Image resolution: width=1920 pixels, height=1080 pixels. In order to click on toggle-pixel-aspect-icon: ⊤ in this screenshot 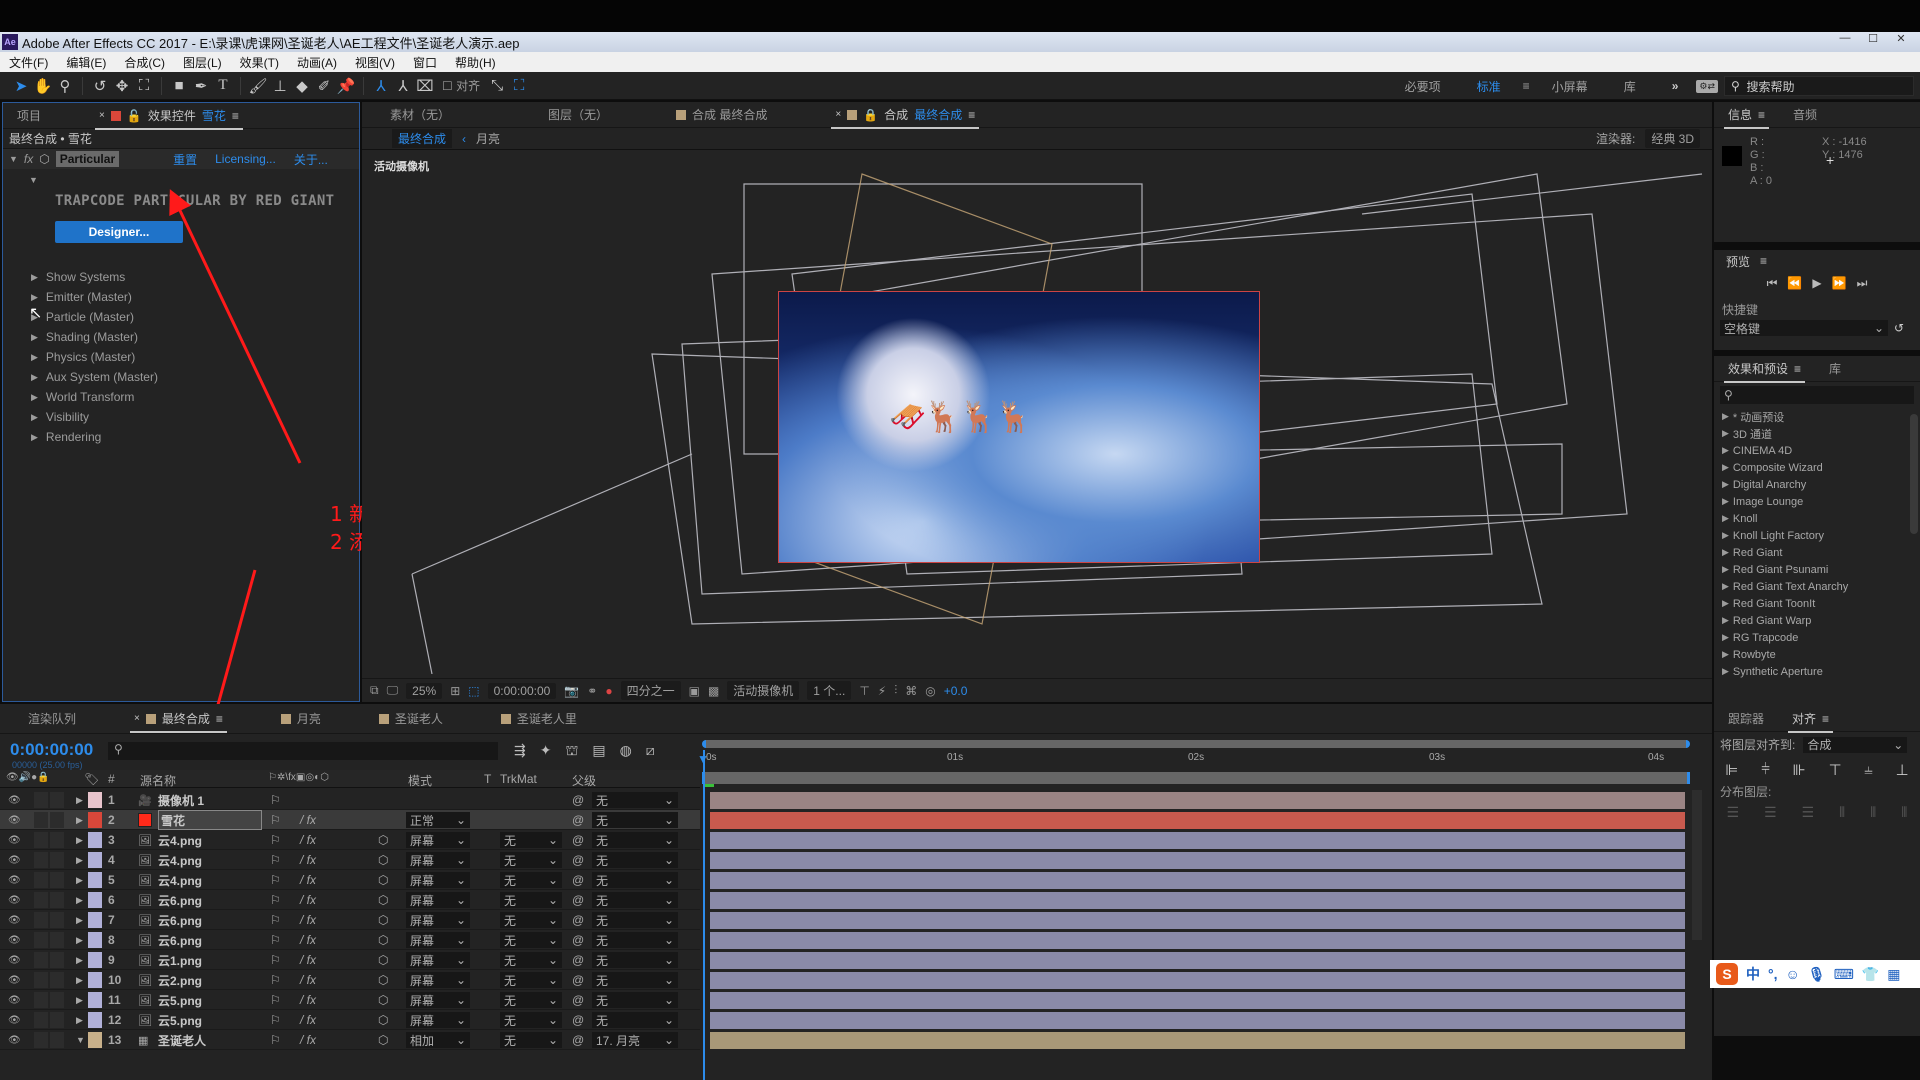, I will do `click(864, 691)`.